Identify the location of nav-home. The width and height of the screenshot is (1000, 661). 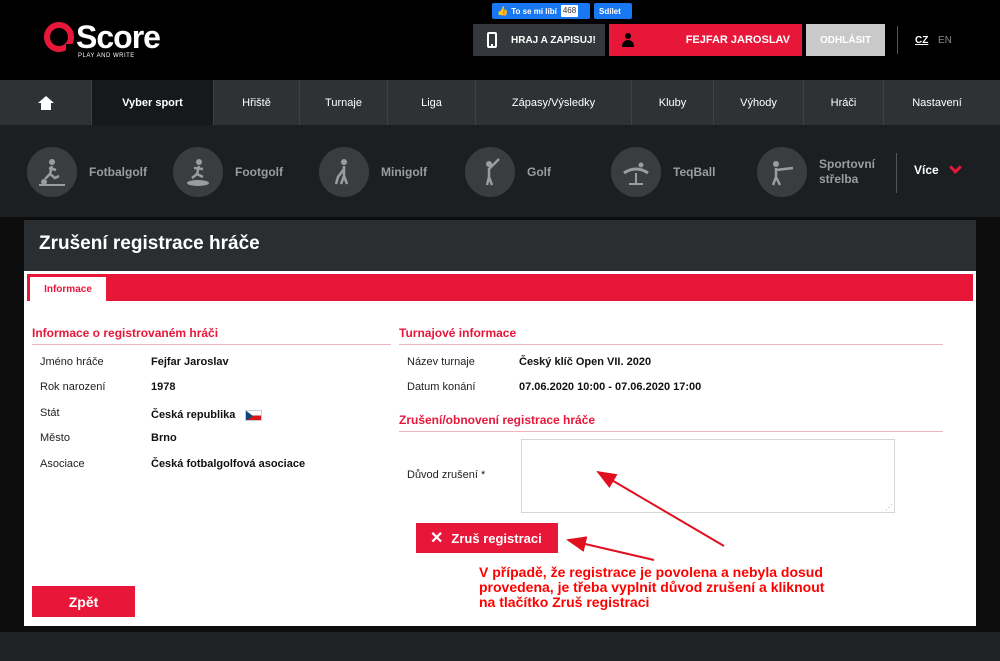
(46, 102).